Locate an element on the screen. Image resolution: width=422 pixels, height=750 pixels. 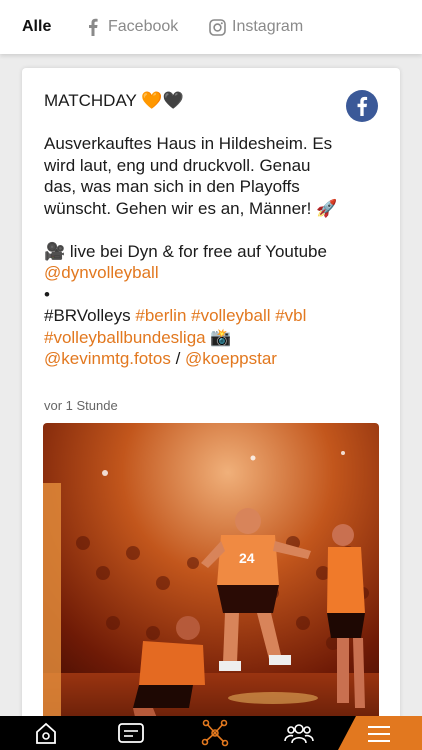
credits-line: @kevinmtg.fotos / @koeppstar is located at coordinates (194, 359).